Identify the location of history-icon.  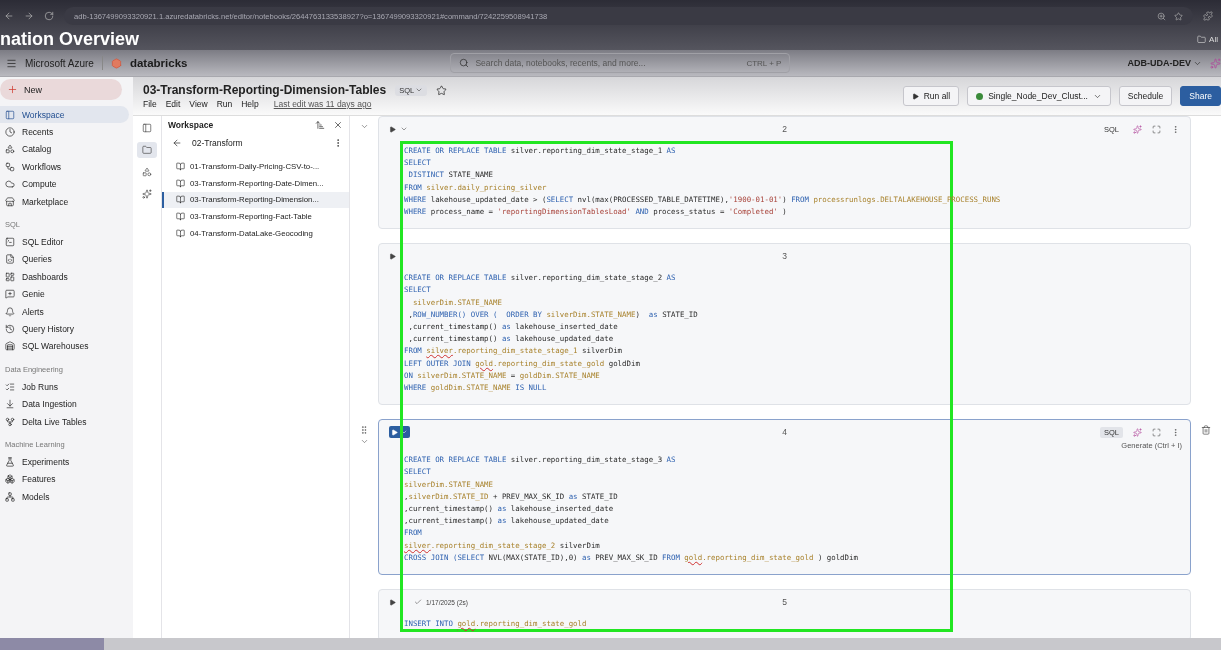
(10, 329).